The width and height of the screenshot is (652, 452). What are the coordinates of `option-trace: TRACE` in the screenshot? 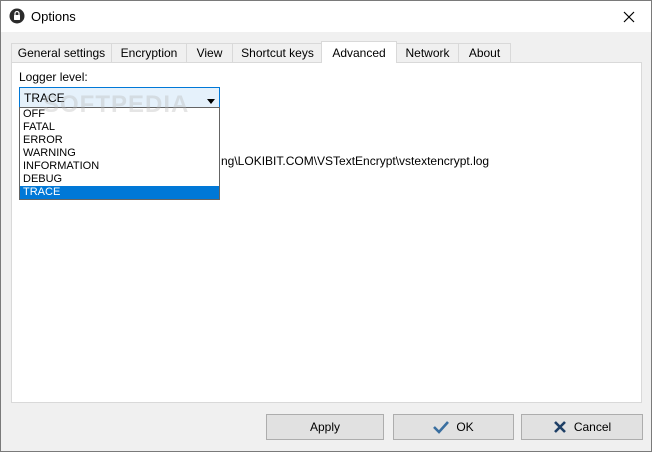 It's located at (119, 192).